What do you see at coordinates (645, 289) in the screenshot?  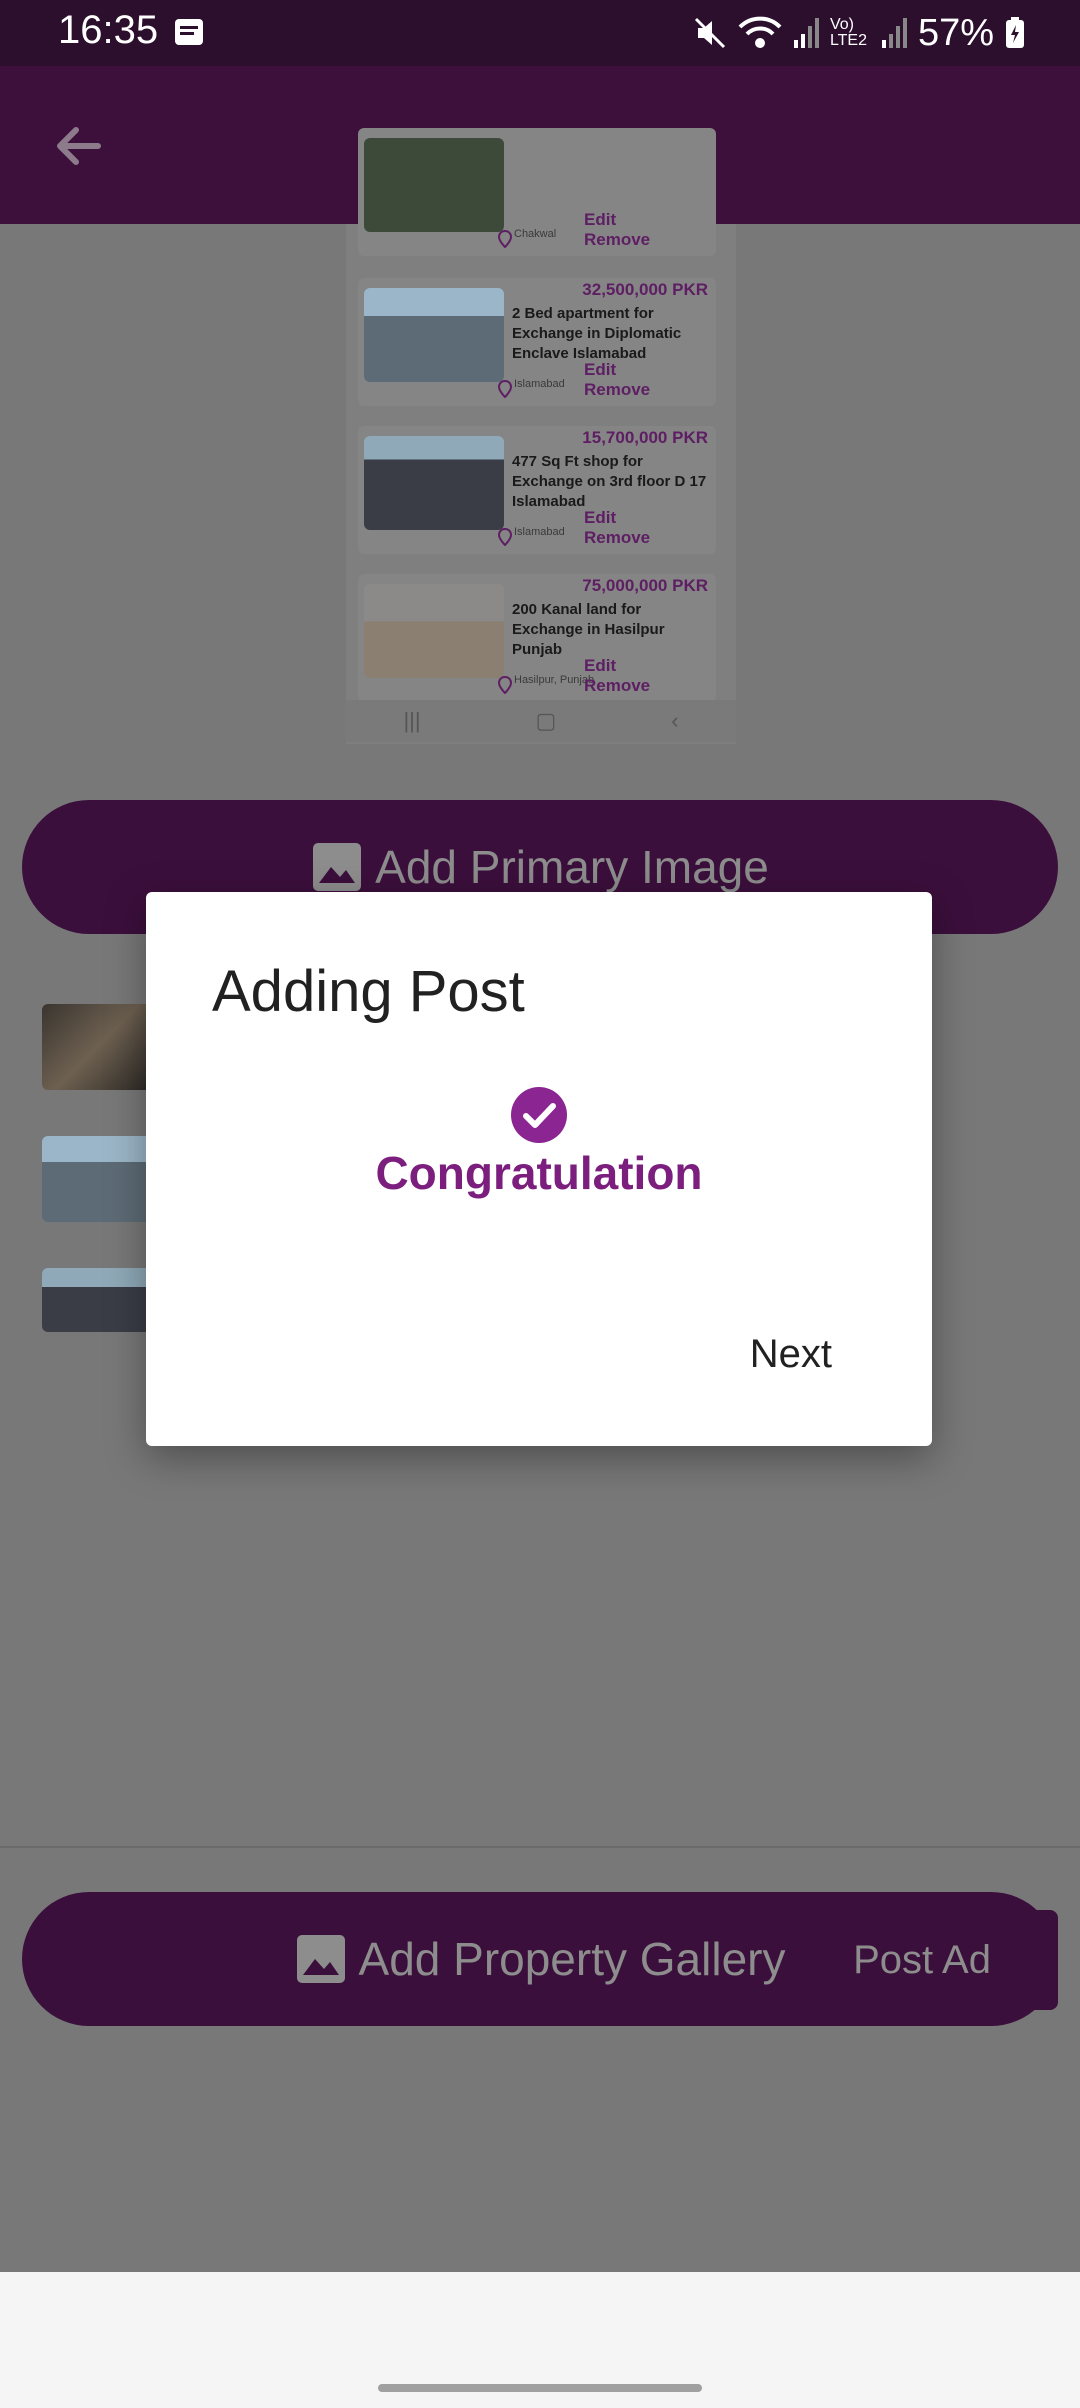 I see `property-price: 32,500,000 PKR` at bounding box center [645, 289].